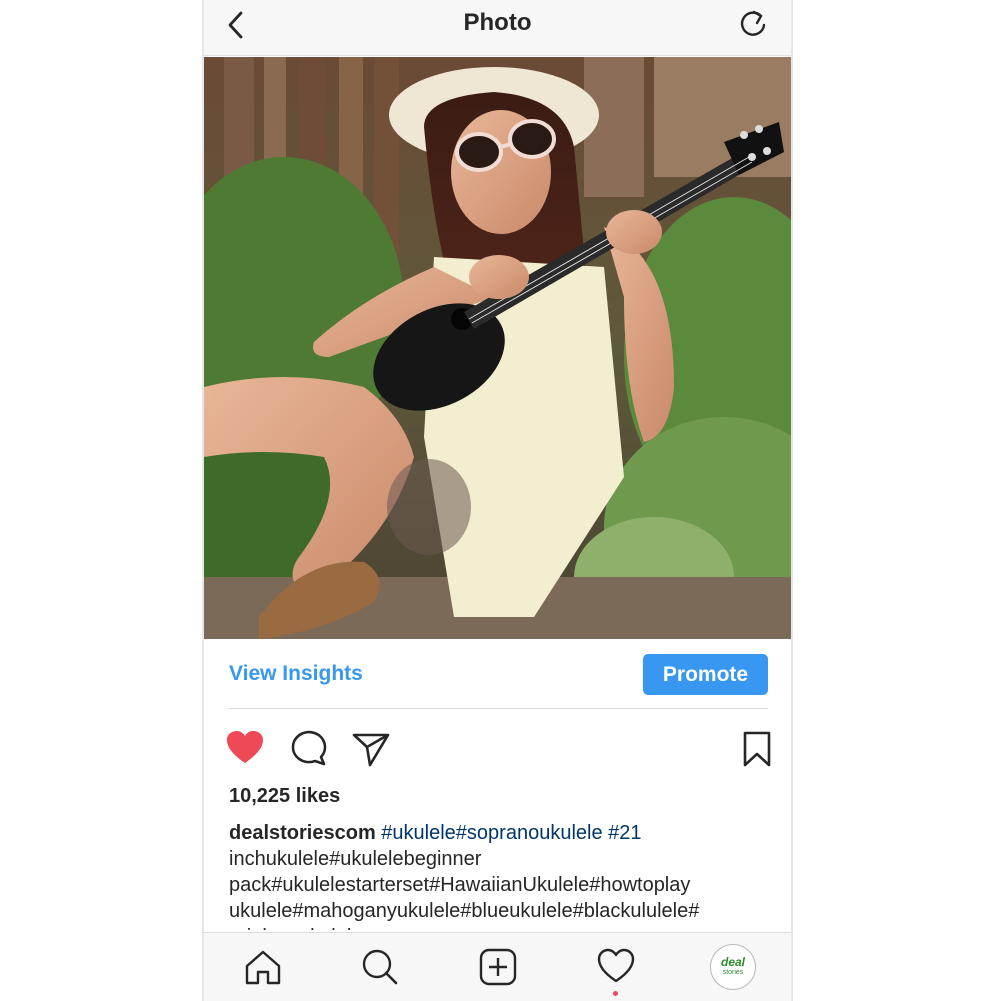 The width and height of the screenshot is (1001, 1001). What do you see at coordinates (497, 22) in the screenshot?
I see `page-title: Photo` at bounding box center [497, 22].